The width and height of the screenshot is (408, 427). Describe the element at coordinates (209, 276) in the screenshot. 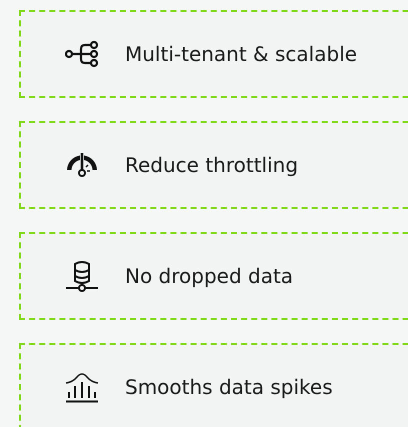

I see `feature-label: No dropped data` at that location.